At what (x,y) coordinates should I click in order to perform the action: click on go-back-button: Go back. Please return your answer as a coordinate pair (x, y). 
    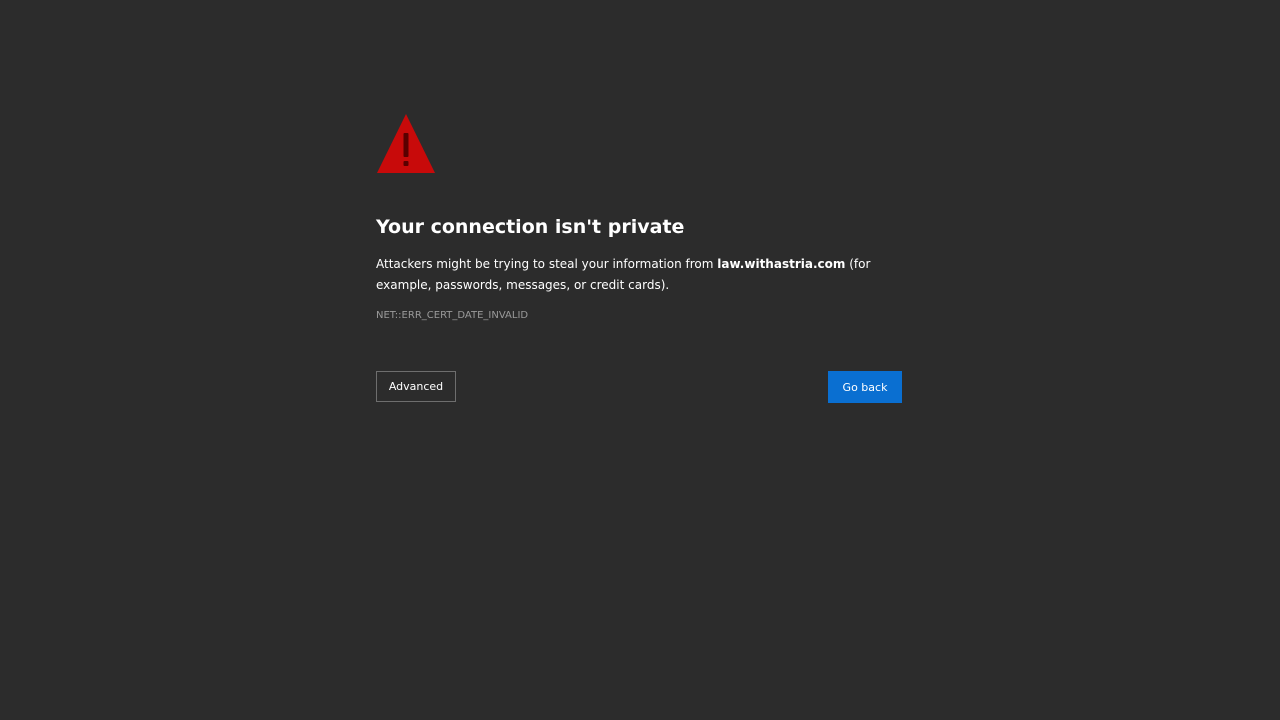
    Looking at the image, I should click on (865, 387).